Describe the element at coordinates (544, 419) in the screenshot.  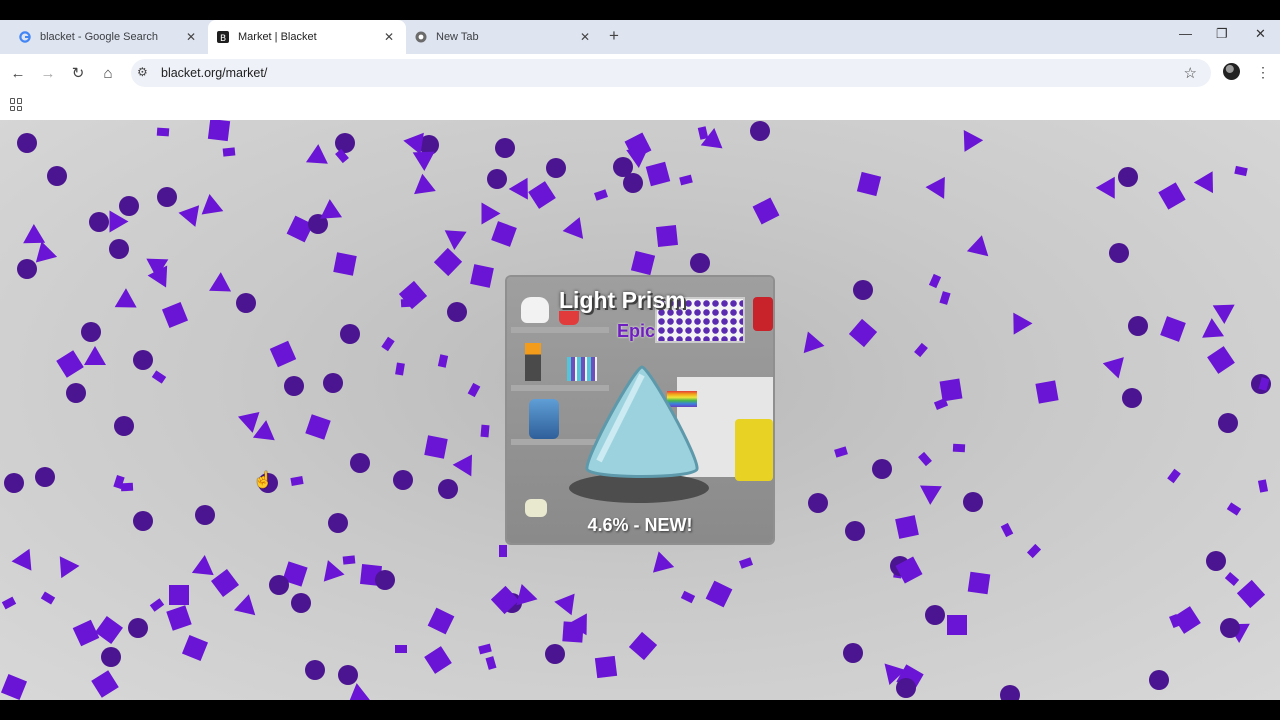
I see `microscope-icon` at that location.